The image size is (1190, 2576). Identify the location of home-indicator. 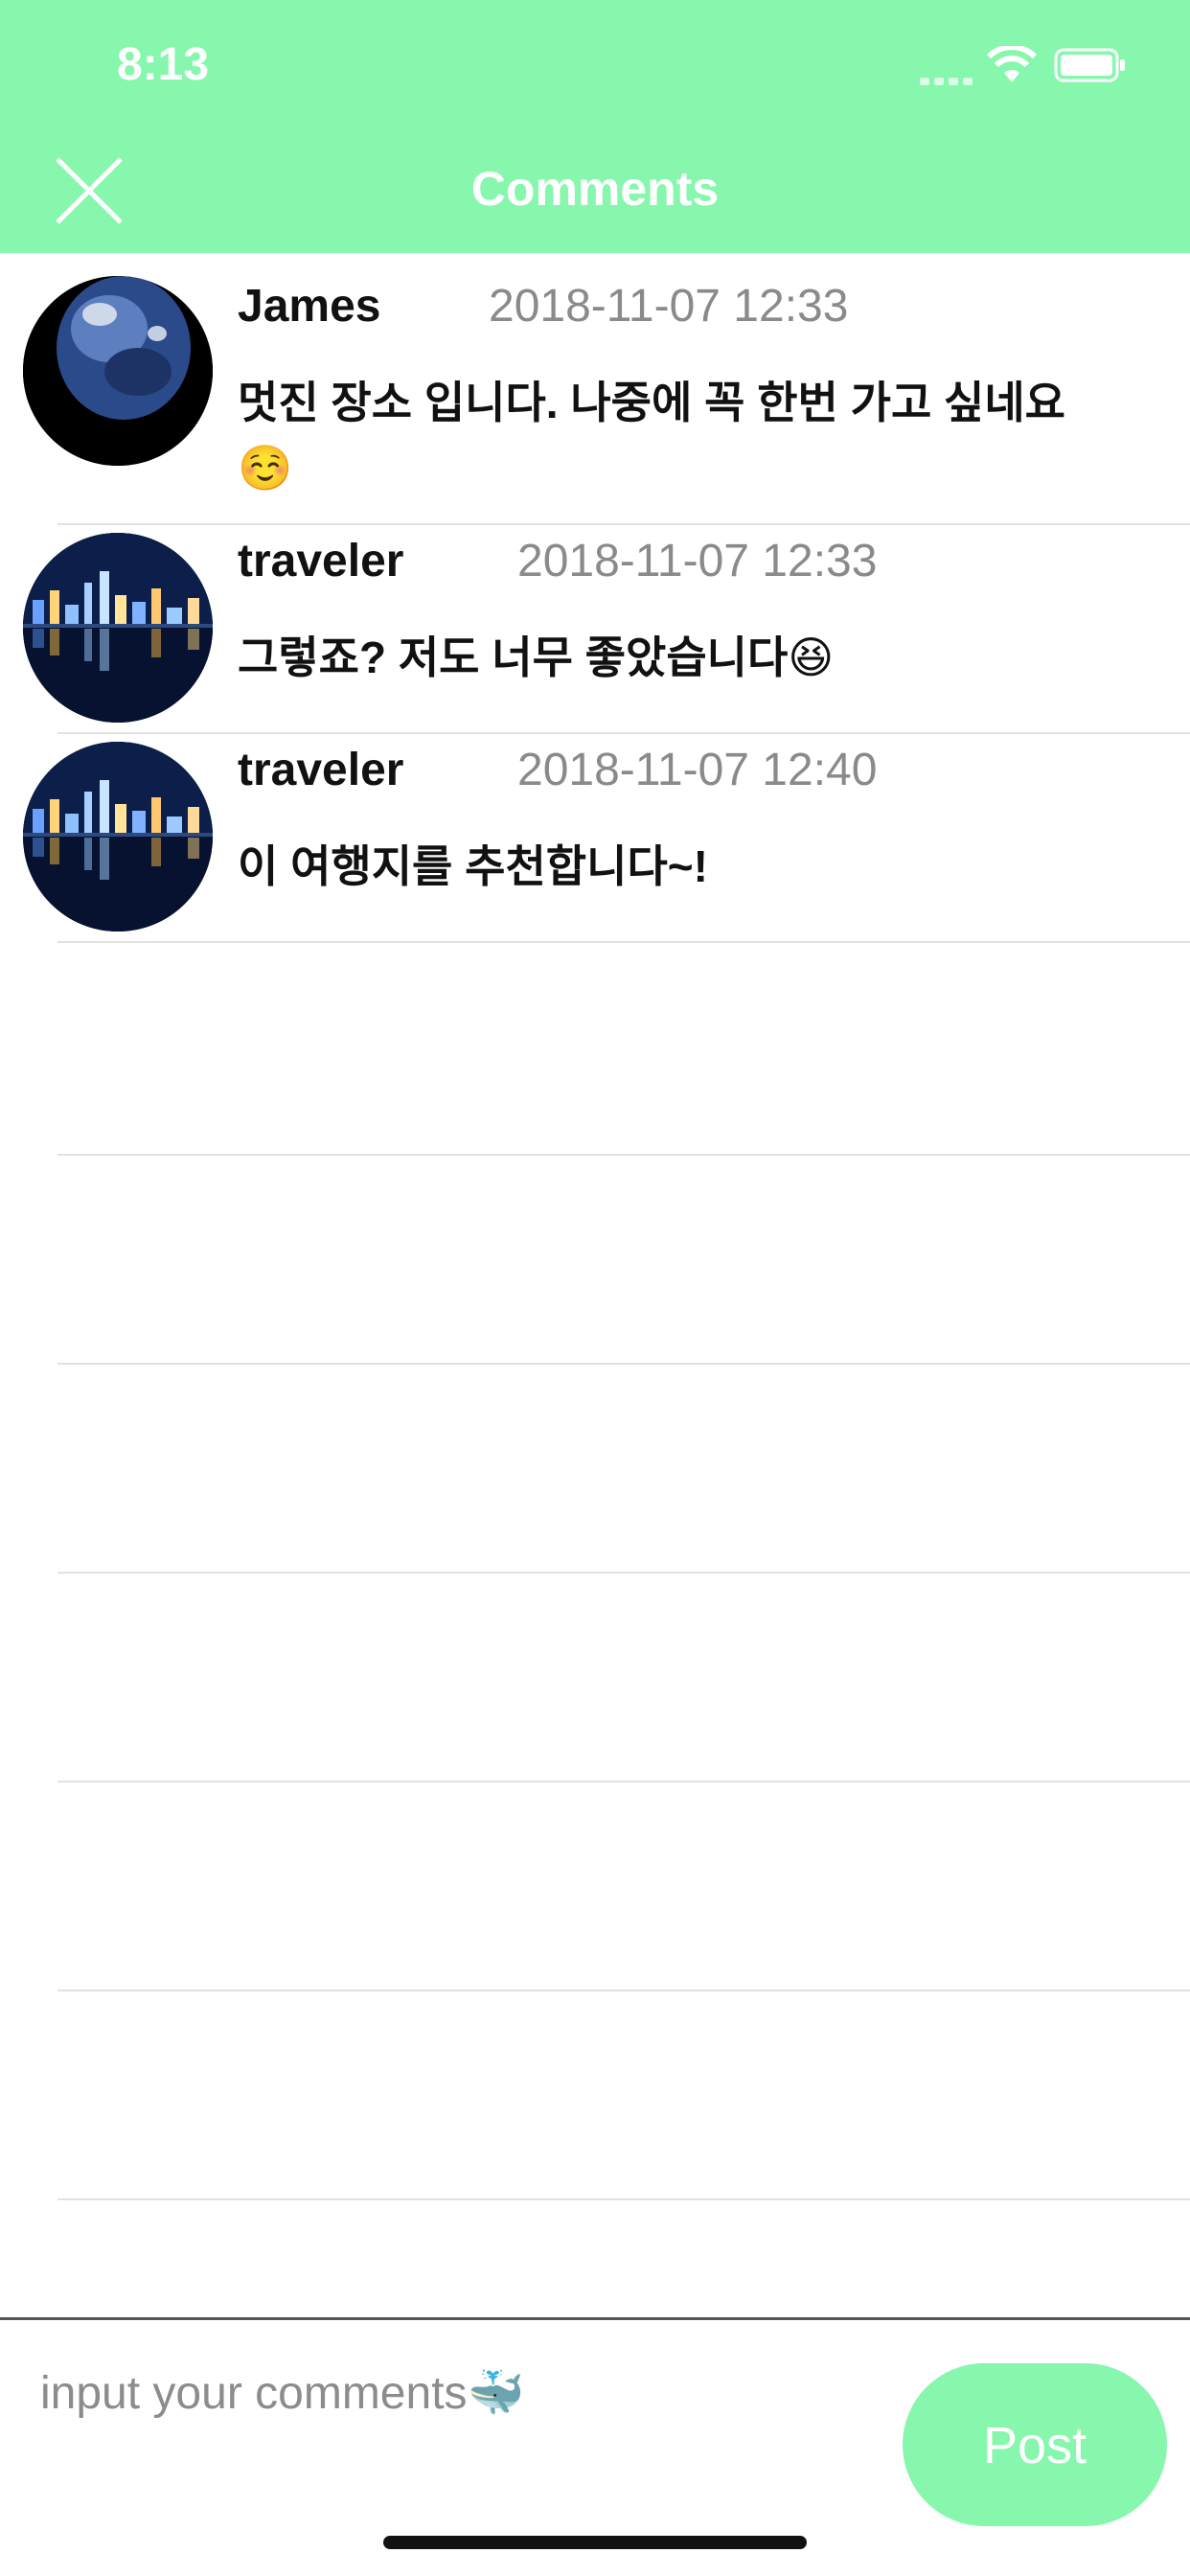
(595, 2542).